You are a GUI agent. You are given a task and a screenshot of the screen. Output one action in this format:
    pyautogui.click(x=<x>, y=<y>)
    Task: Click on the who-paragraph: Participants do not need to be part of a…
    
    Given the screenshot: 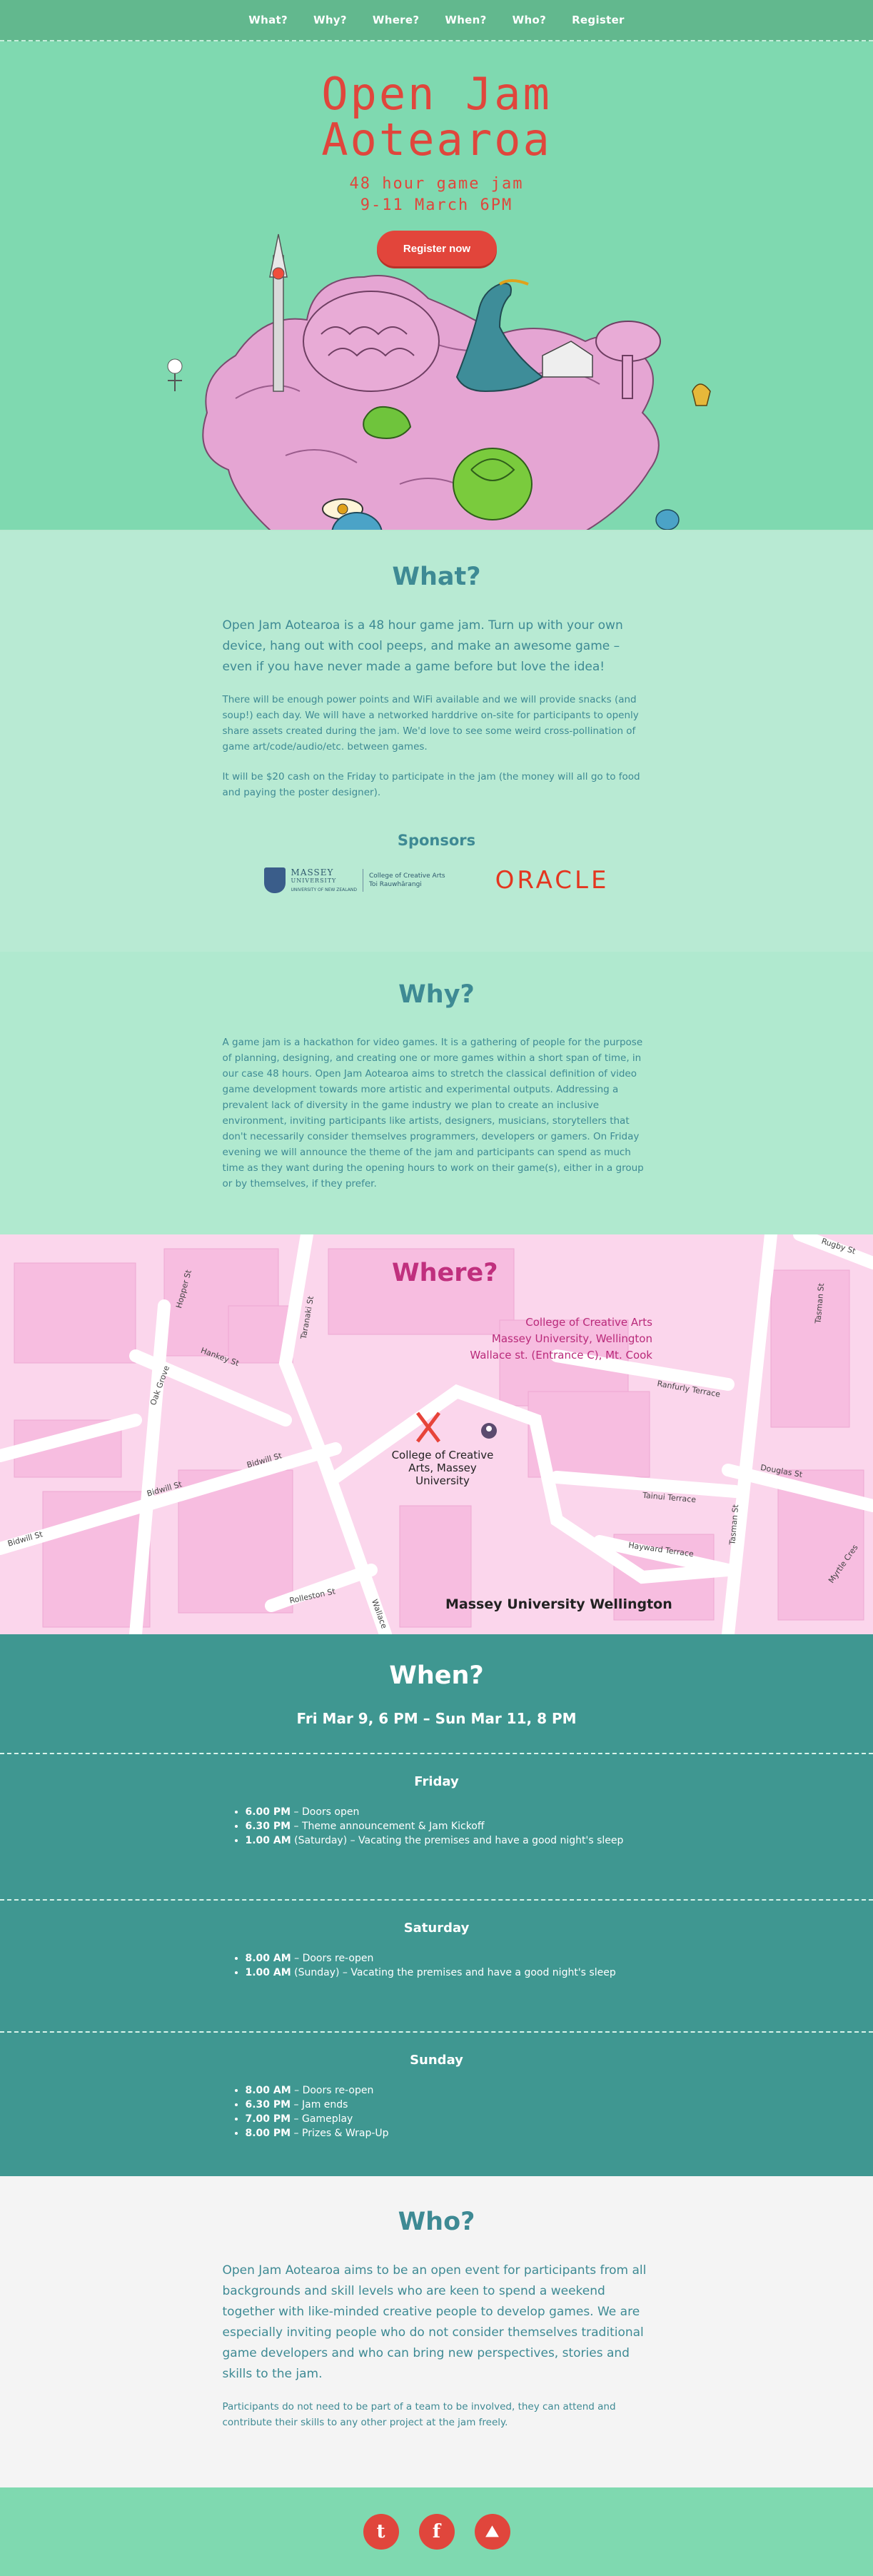 What is the action you would take?
    pyautogui.click(x=419, y=2414)
    